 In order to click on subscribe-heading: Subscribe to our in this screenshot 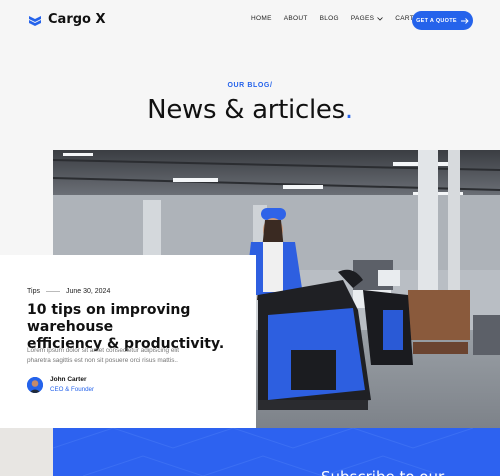, I will do `click(382, 472)`.